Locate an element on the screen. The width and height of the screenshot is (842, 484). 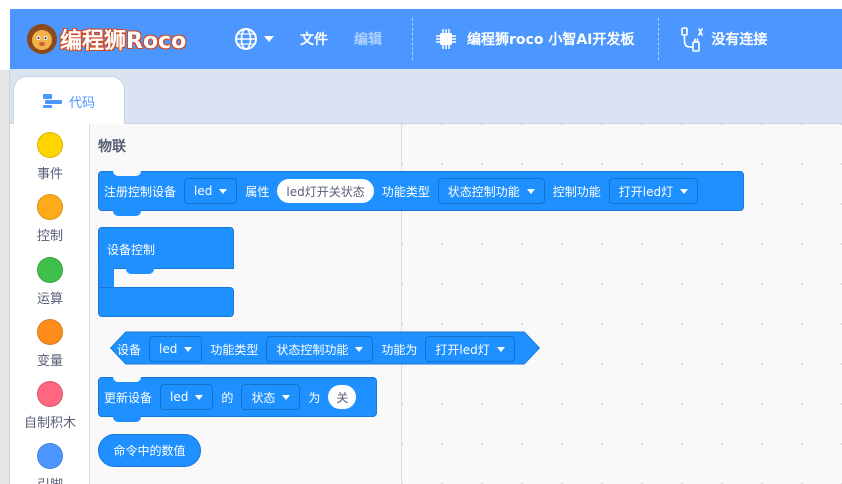
c-block-notch is located at coordinates (140, 271).